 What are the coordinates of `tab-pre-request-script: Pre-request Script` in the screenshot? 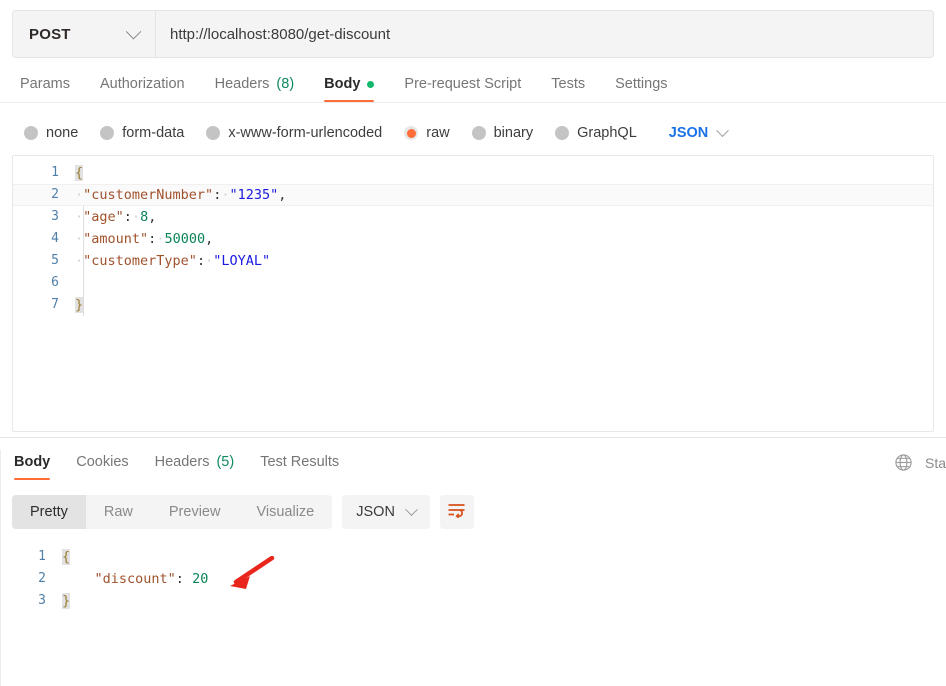 It's located at (462, 89).